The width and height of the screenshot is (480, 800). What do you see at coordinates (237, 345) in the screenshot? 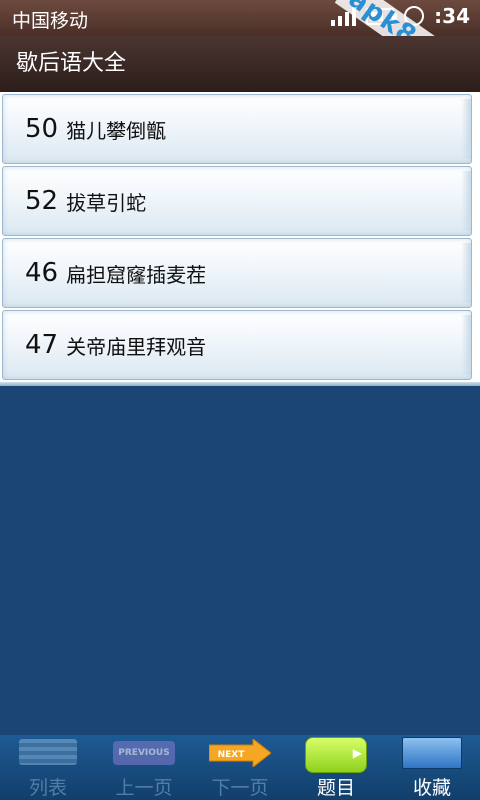
I see `list-item: 47 关帝庙里拜观音` at bounding box center [237, 345].